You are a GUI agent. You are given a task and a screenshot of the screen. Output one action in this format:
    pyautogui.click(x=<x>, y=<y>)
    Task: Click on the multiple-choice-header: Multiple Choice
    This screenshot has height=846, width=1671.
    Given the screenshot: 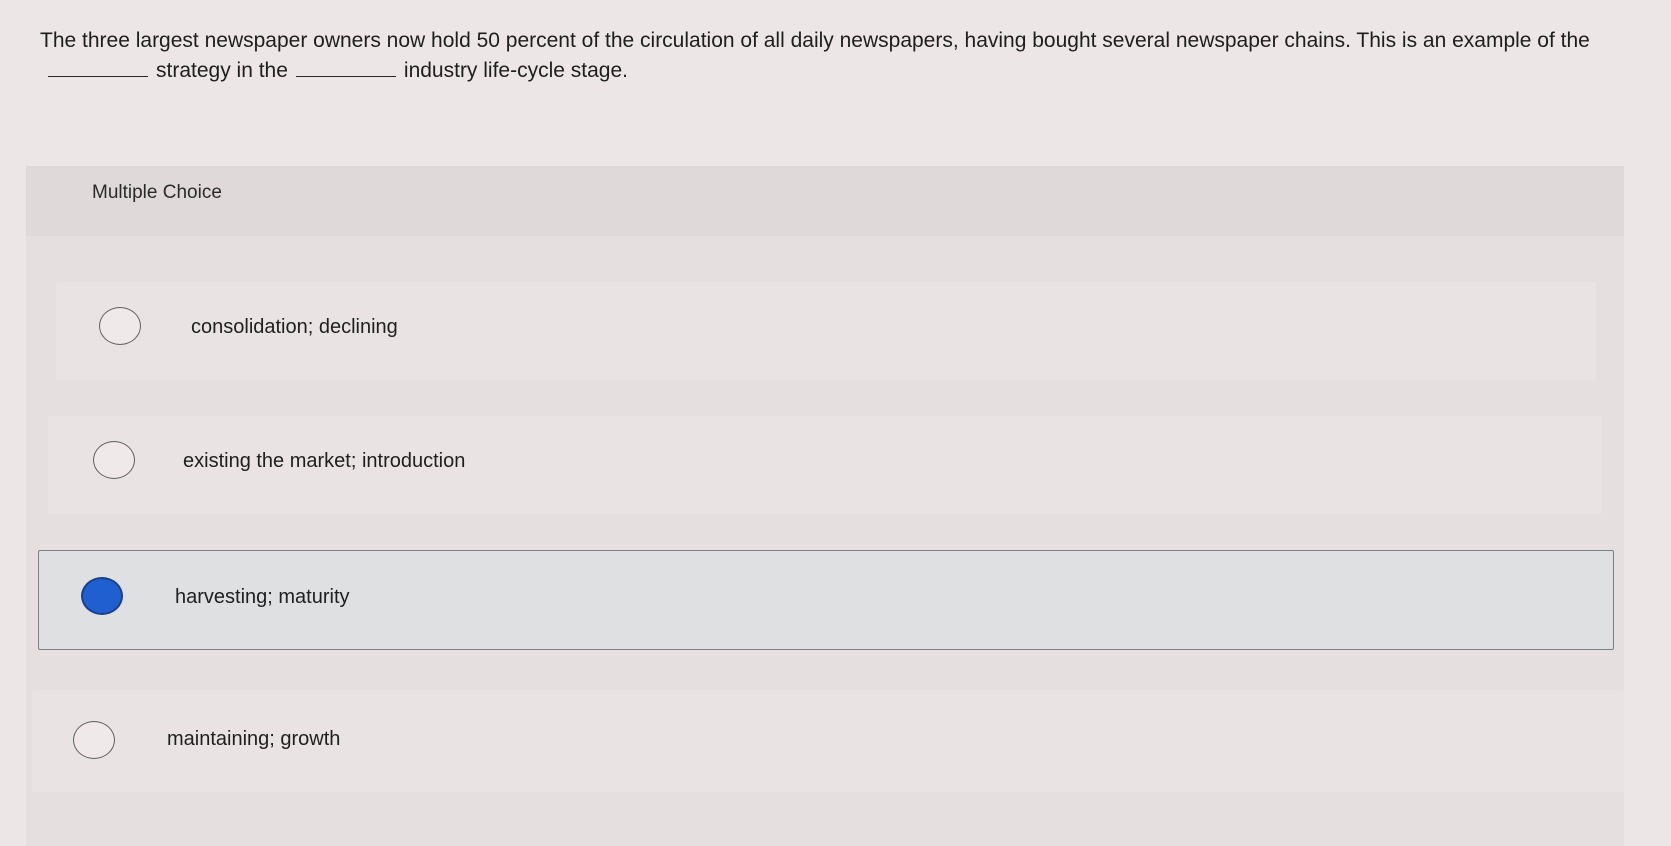 What is the action you would take?
    pyautogui.click(x=825, y=201)
    